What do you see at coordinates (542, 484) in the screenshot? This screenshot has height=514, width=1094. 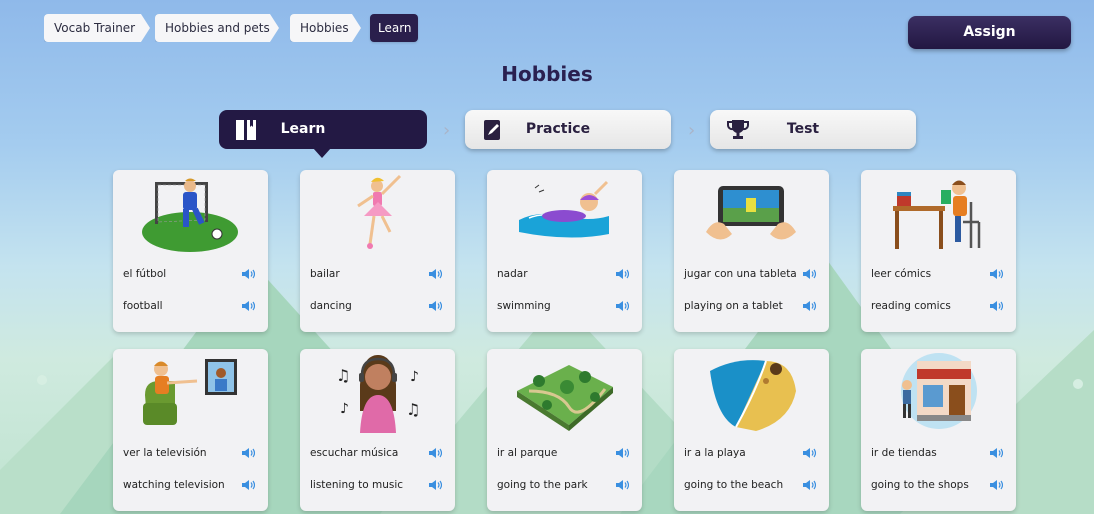 I see `card-translation: going to the park` at bounding box center [542, 484].